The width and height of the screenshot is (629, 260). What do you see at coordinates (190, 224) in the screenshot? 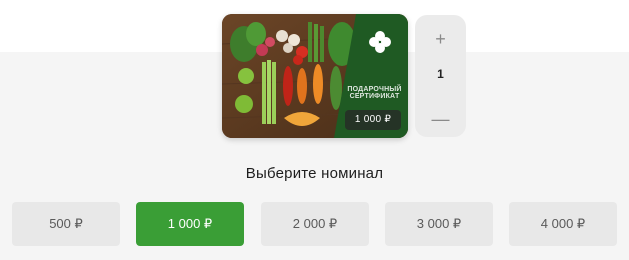
I see `denomination-button-1000: 1 000 ₽` at bounding box center [190, 224].